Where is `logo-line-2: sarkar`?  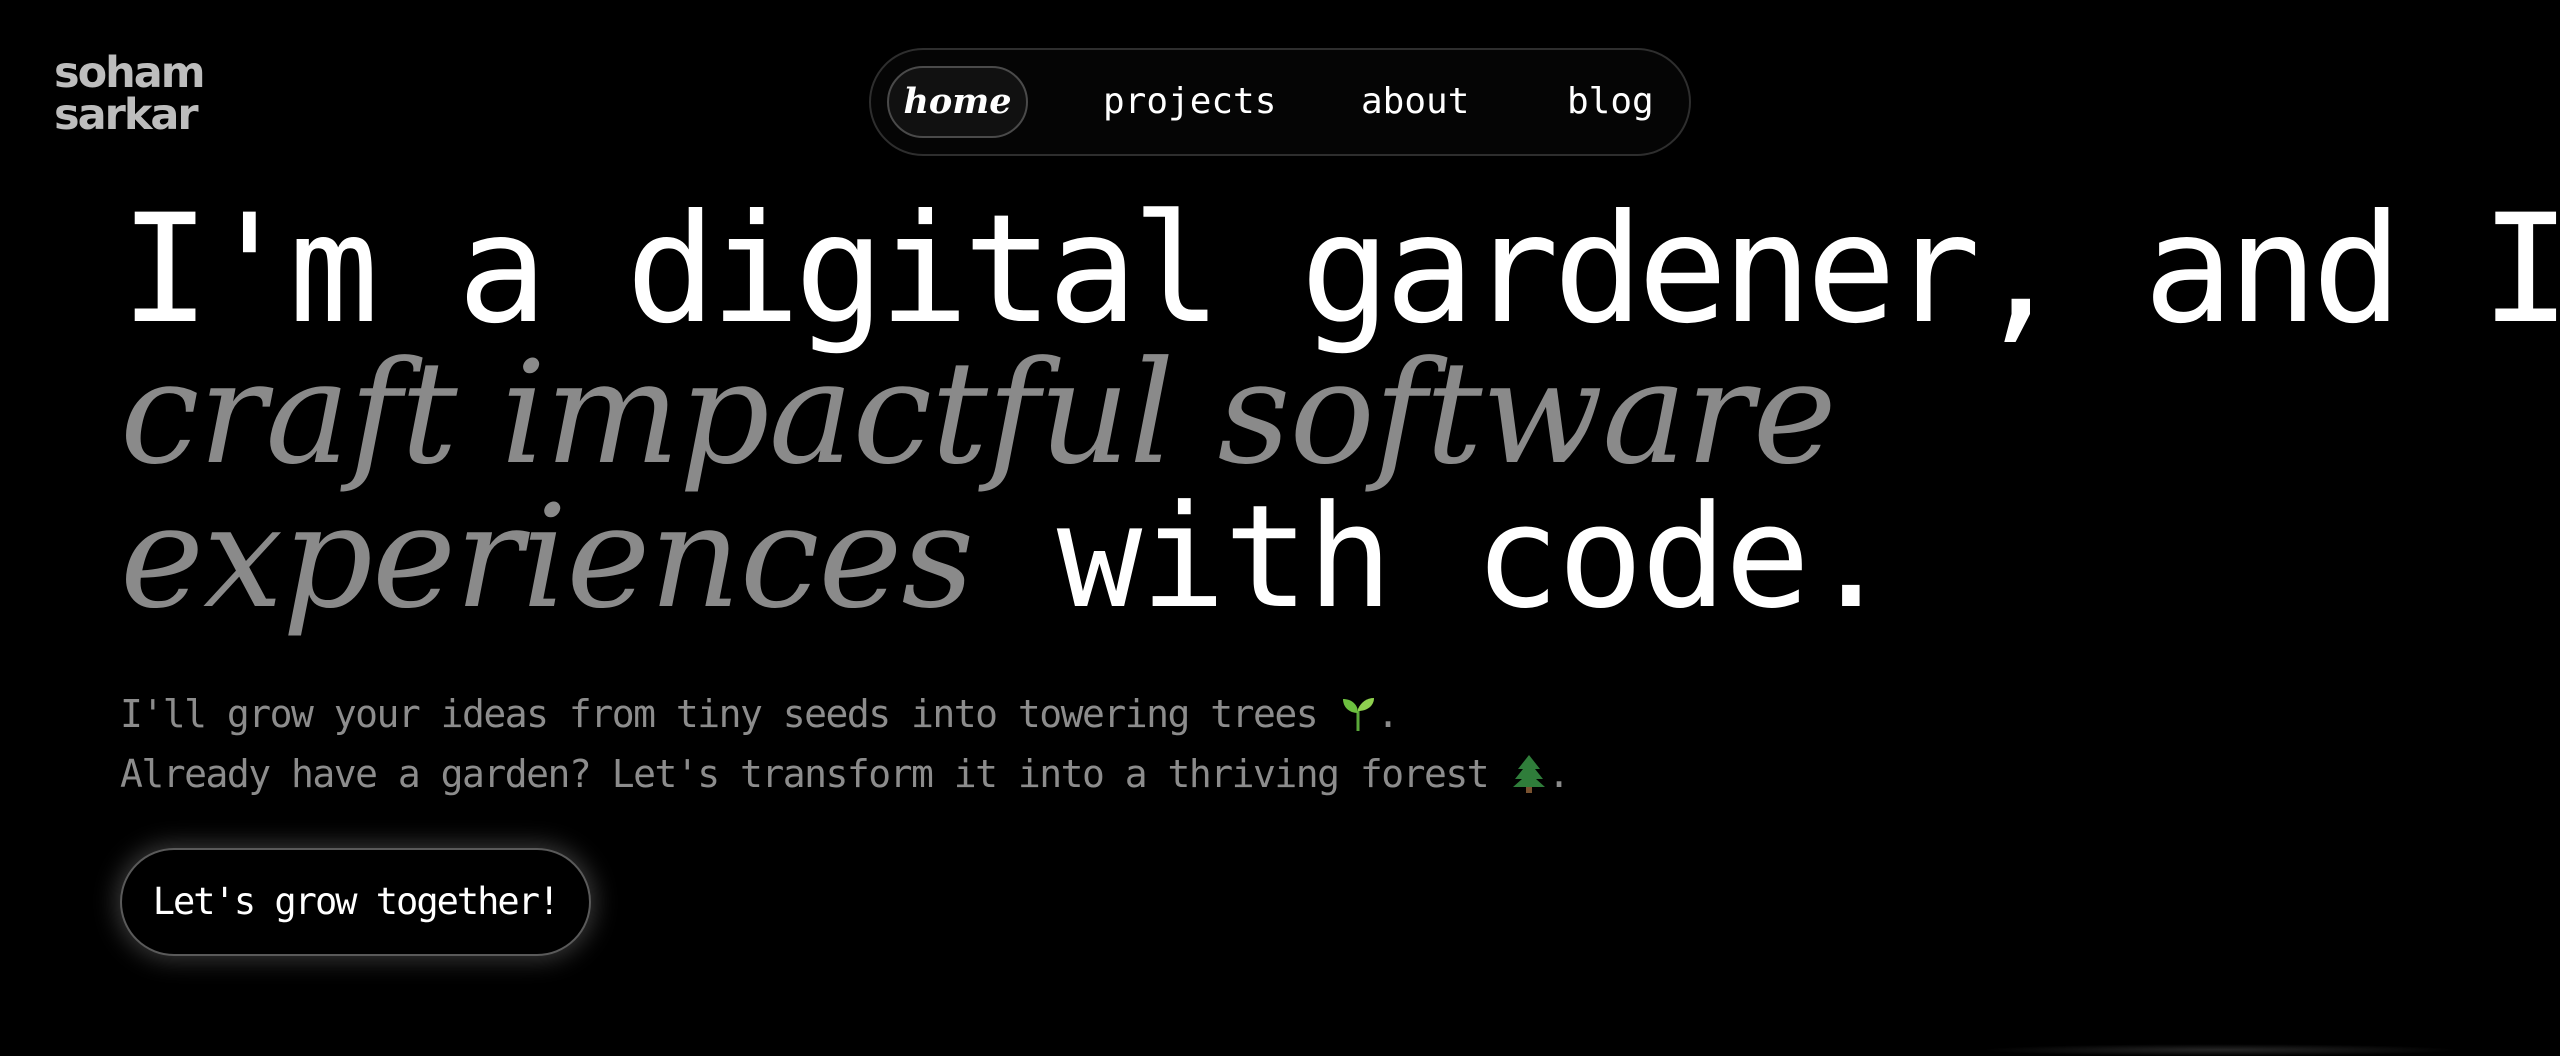
logo-line-2: sarkar is located at coordinates (126, 115).